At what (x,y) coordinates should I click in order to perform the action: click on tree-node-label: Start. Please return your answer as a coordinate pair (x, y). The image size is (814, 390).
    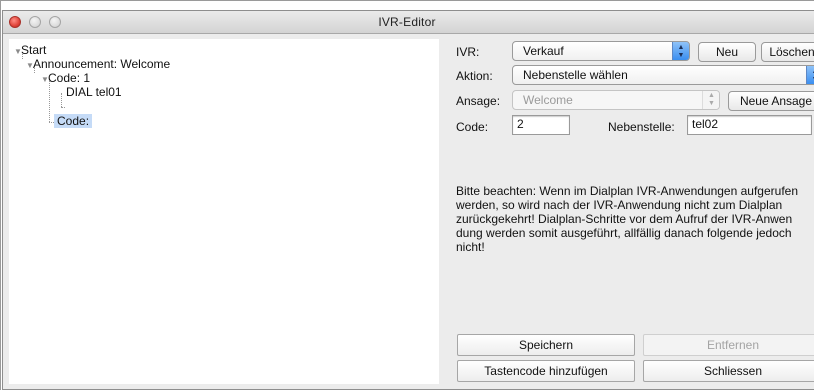
    Looking at the image, I should click on (34, 50).